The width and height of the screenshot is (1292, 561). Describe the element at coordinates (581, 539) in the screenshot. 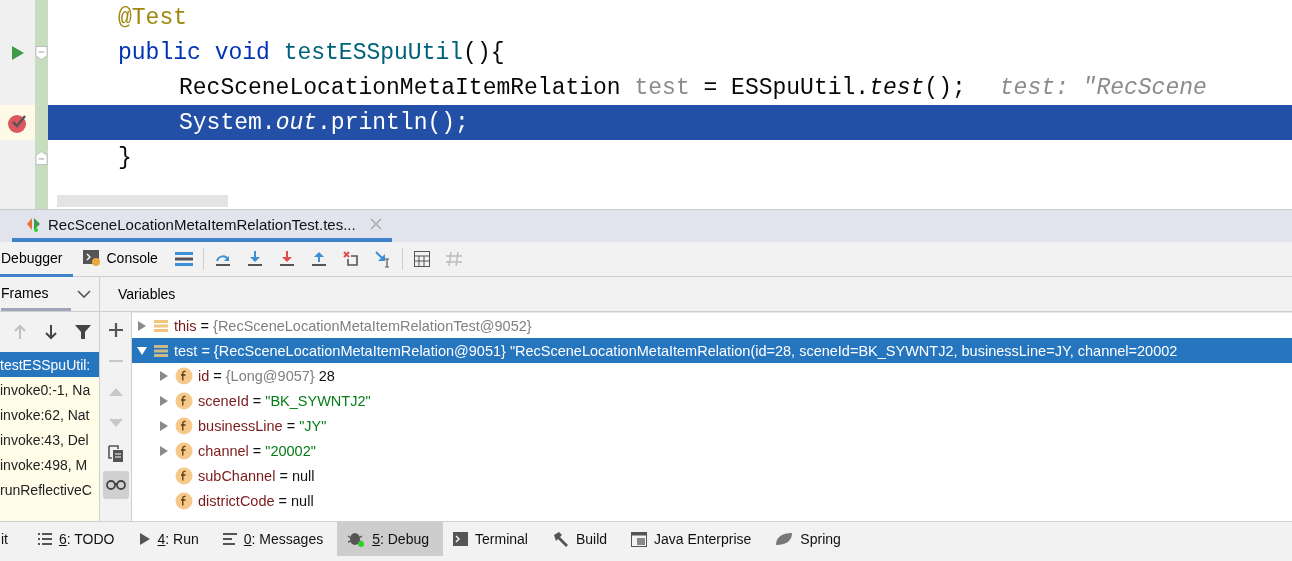

I see `tool-window-button: Build` at that location.